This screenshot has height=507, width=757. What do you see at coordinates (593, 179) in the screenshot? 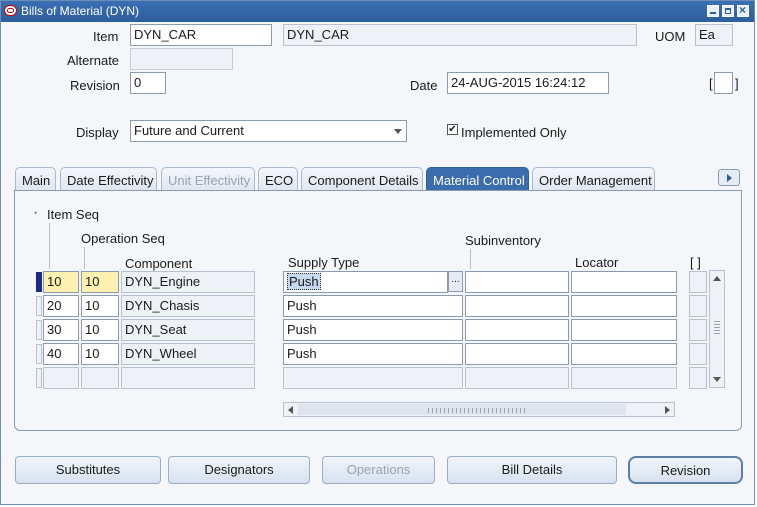
I see `tab-order-management: Order Management` at bounding box center [593, 179].